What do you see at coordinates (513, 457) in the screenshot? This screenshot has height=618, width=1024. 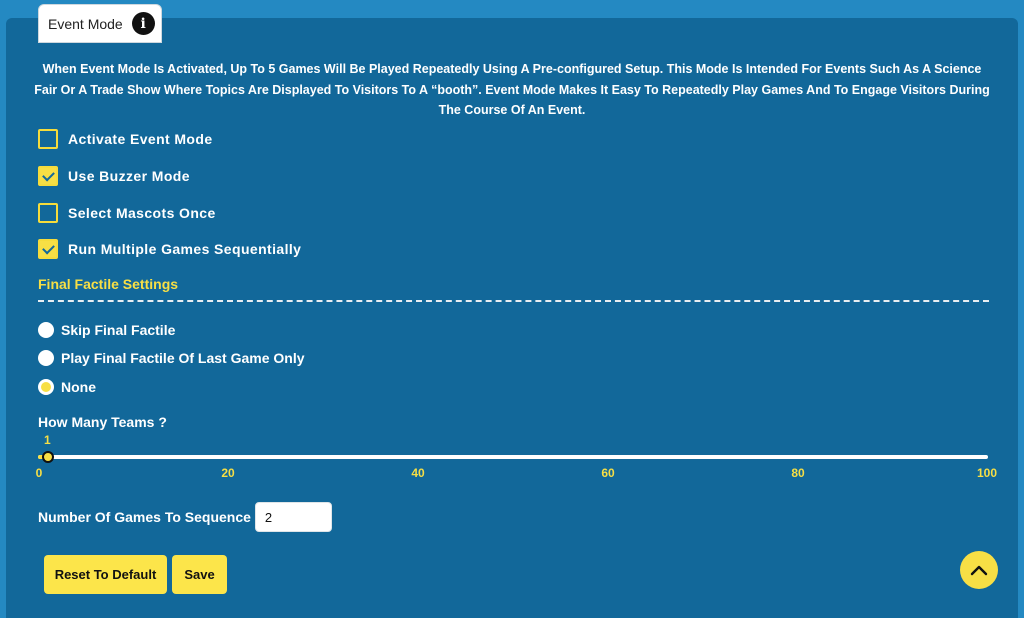 I see `teams-slider-track` at bounding box center [513, 457].